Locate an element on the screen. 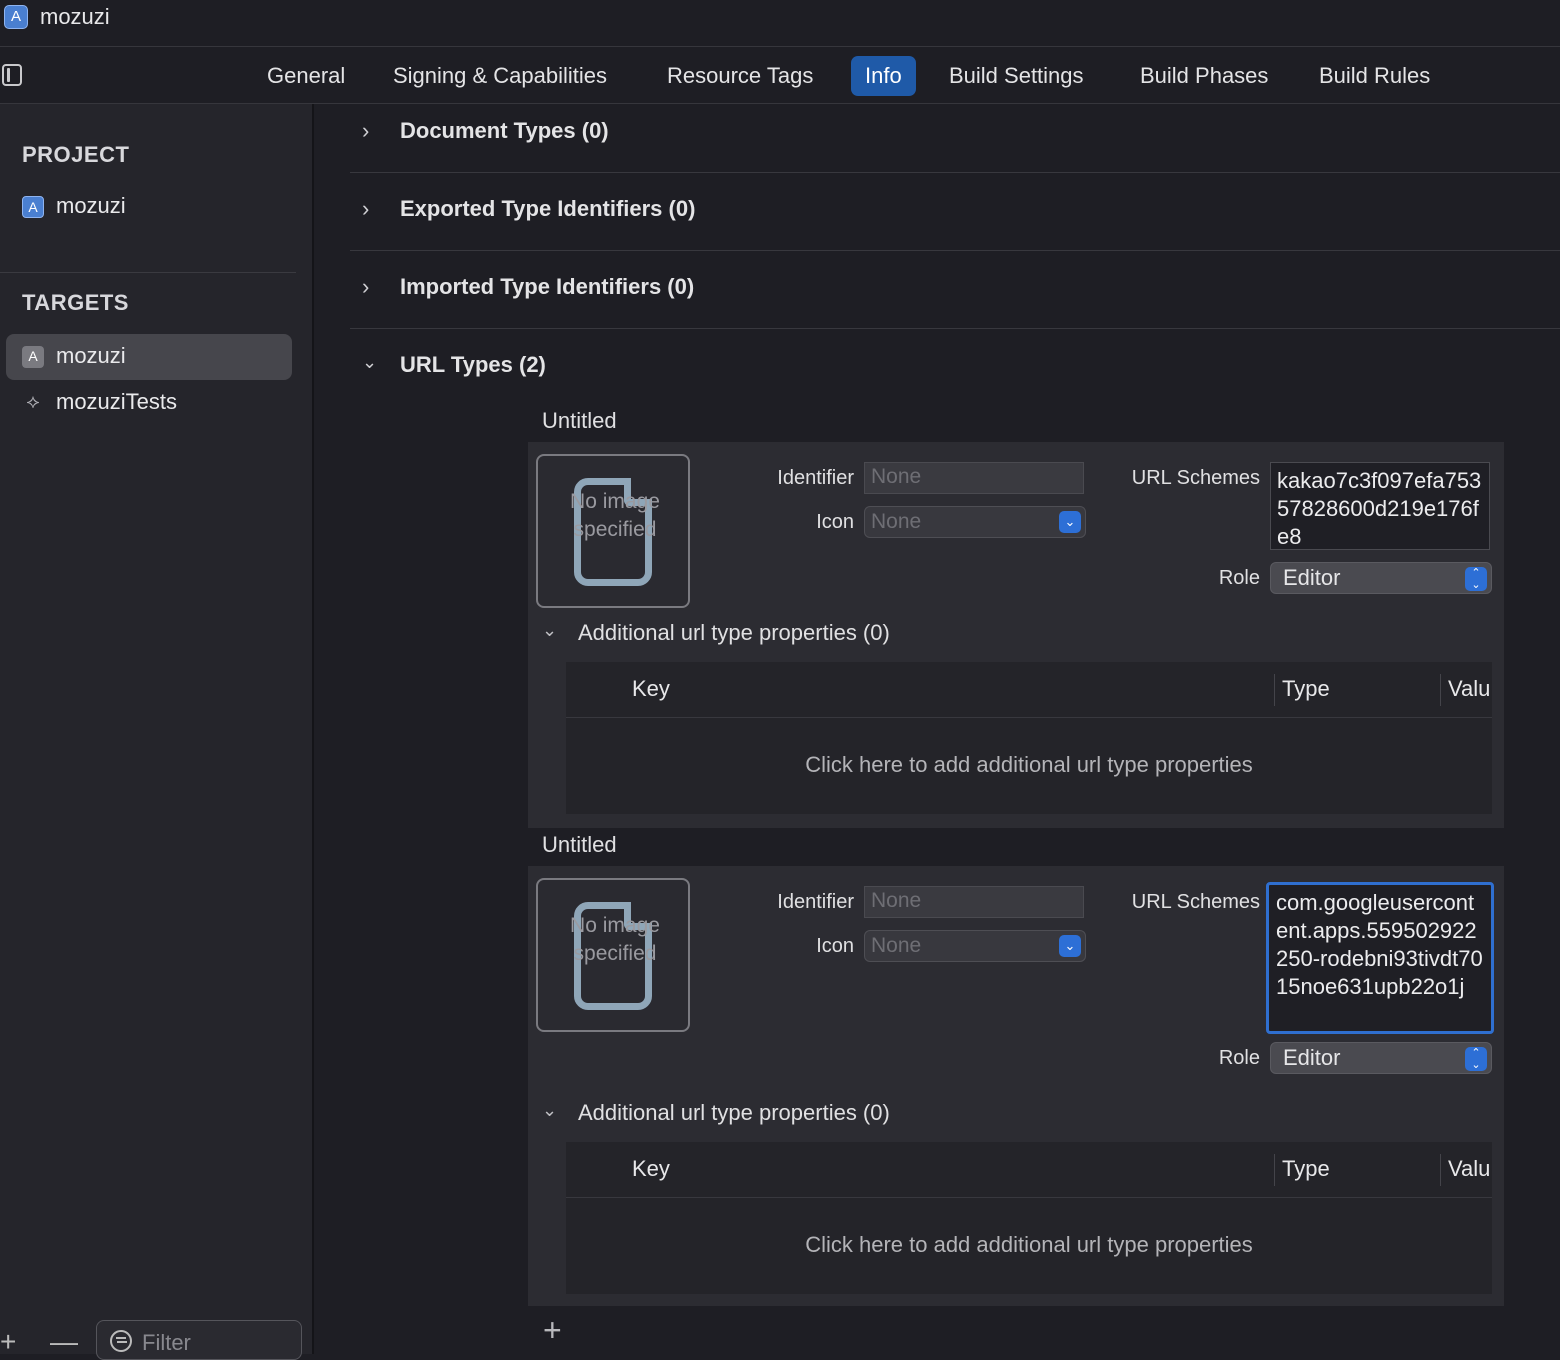 Image resolution: width=1560 pixels, height=1360 pixels. sidebar-item-target-mozuzitests: ⟡ mozuziTests is located at coordinates (149, 403).